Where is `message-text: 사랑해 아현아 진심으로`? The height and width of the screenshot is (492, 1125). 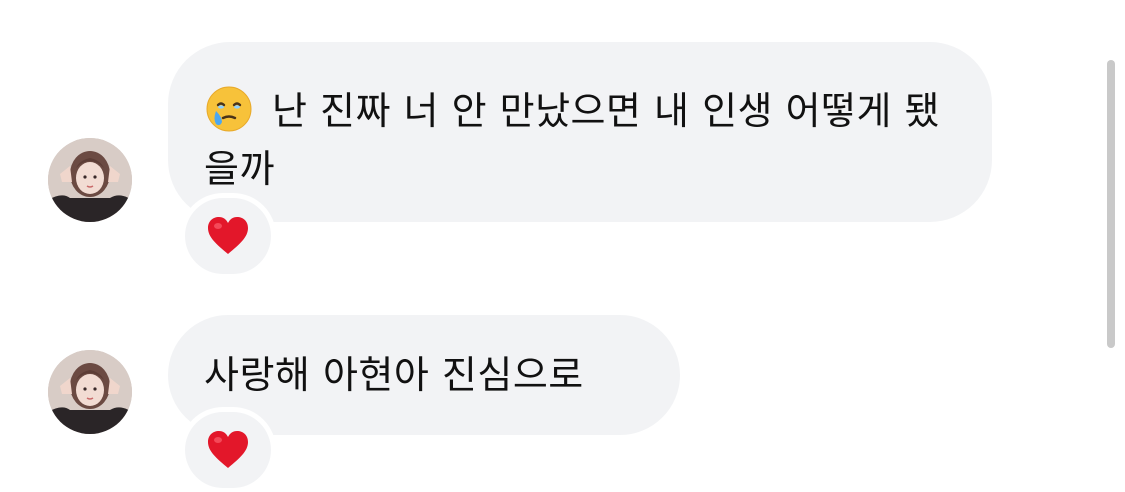 message-text: 사랑해 아현아 진심으로 is located at coordinates (394, 375).